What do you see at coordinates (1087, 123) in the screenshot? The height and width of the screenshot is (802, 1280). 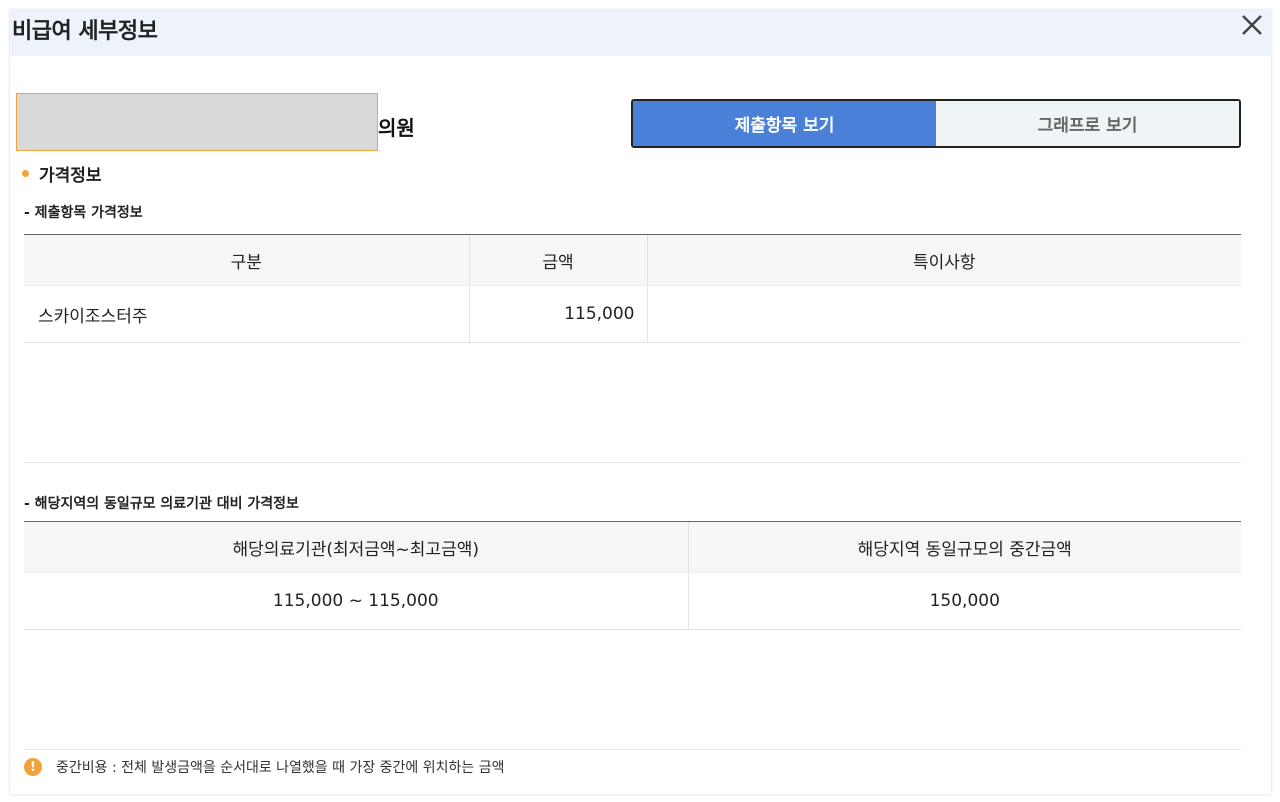 I see `graph-view-button: 그래프로 보기` at bounding box center [1087, 123].